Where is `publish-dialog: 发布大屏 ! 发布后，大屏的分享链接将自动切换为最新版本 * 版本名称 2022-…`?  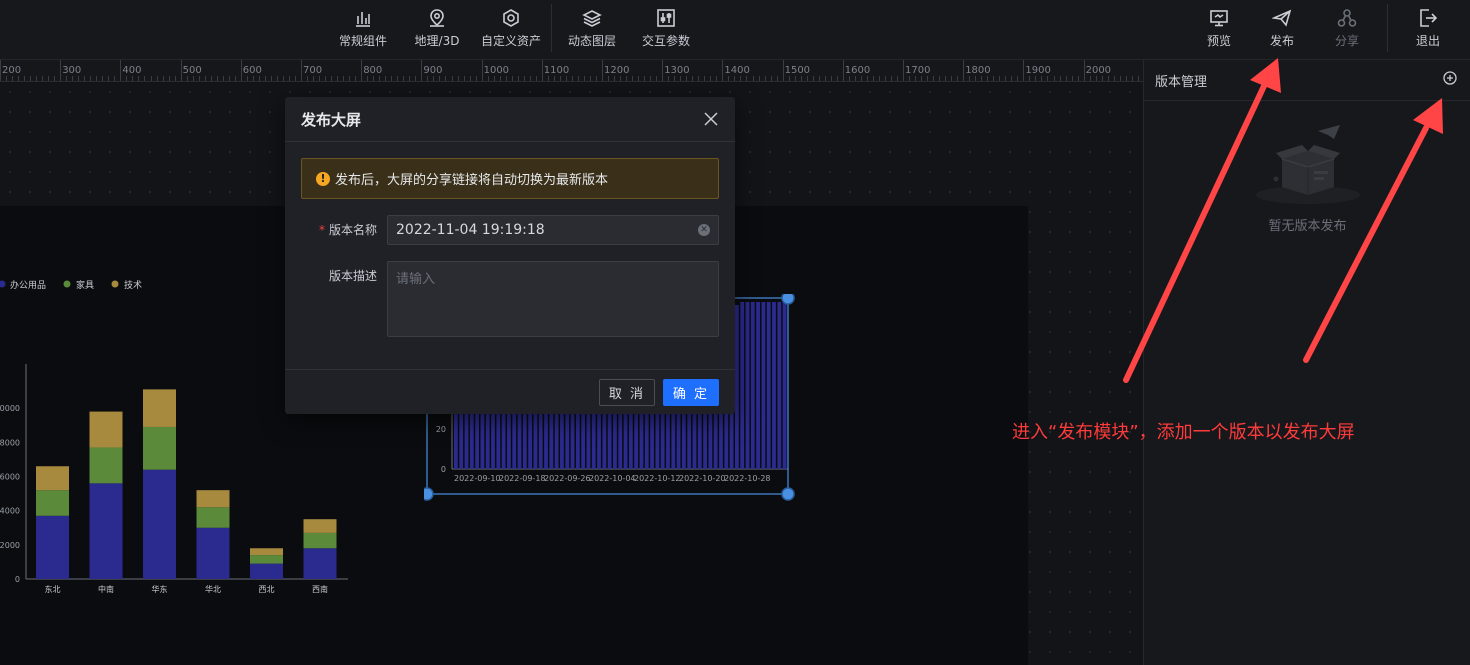 publish-dialog: 发布大屏 ! 发布后，大屏的分享链接将自动切换为最新版本 * 版本名称 2022-… is located at coordinates (510, 255).